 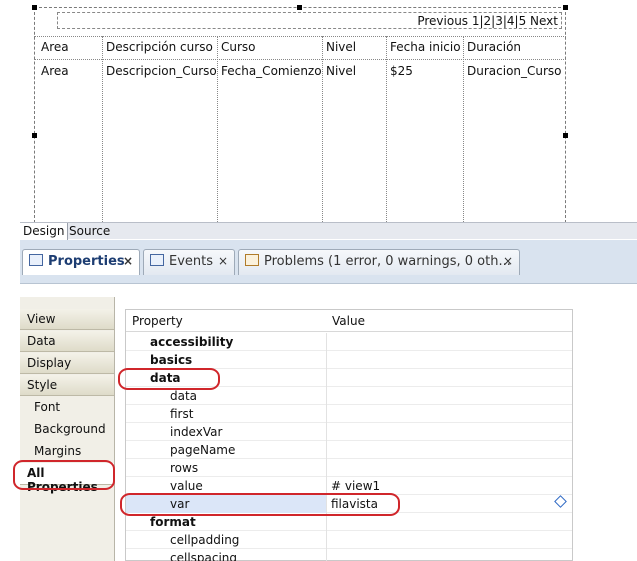 What do you see at coordinates (161, 71) in the screenshot?
I see `cell-descripcion-curso: Descripcion_Curso` at bounding box center [161, 71].